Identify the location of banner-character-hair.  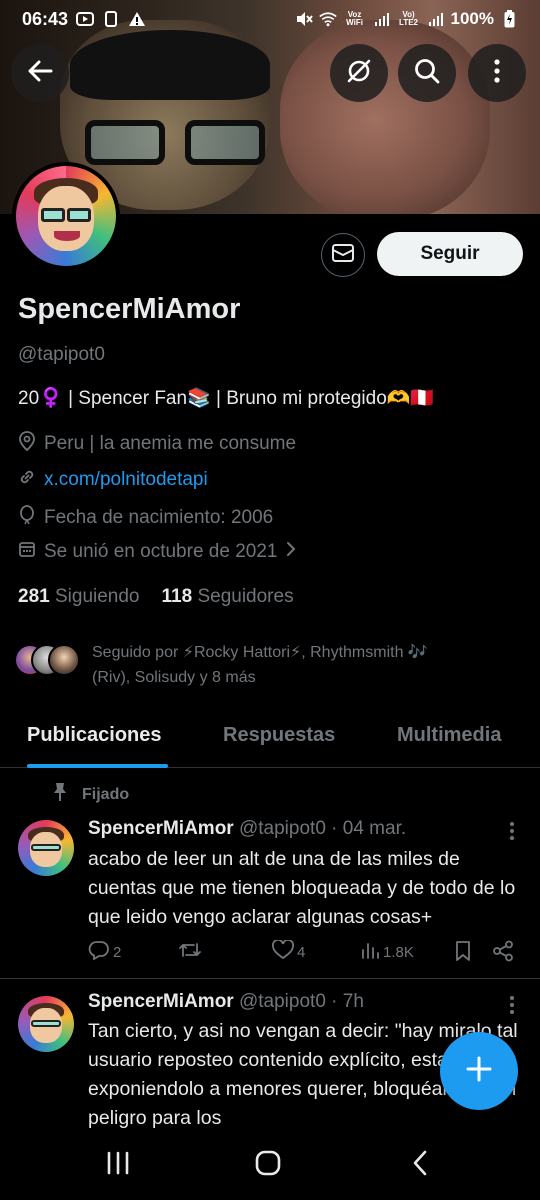
(170, 65).